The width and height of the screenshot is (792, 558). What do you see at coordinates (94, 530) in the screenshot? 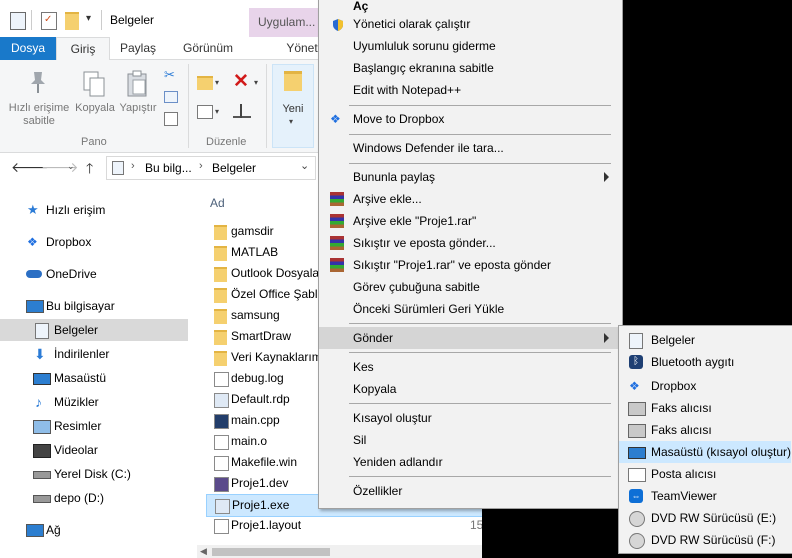
I see `nav-network: Ağ` at bounding box center [94, 530].